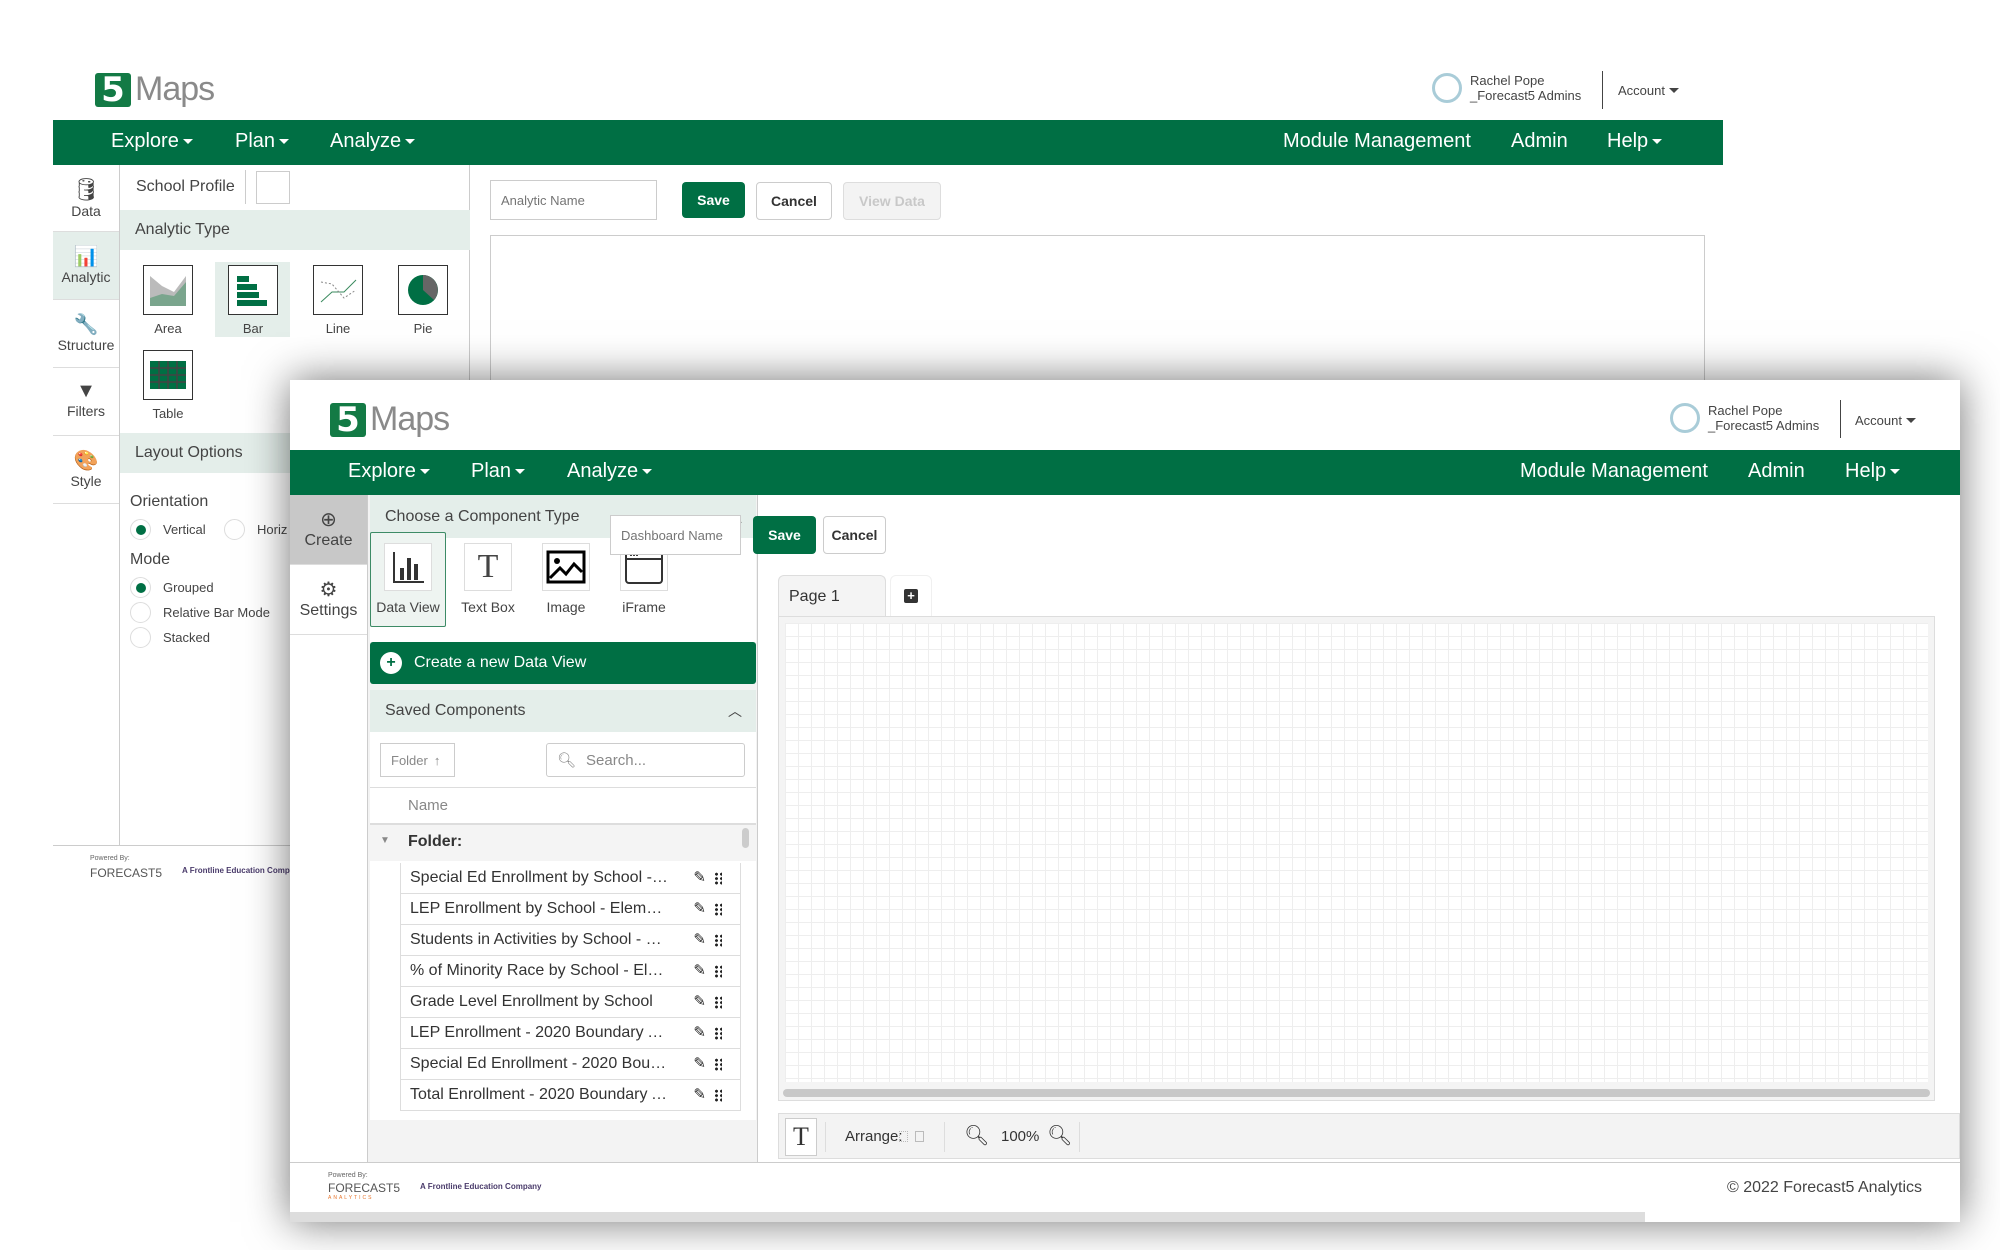 The image size is (2000, 1250). Describe the element at coordinates (531, 1001) in the screenshot. I see `list-item-label: Grade Level Enrollment by School` at that location.